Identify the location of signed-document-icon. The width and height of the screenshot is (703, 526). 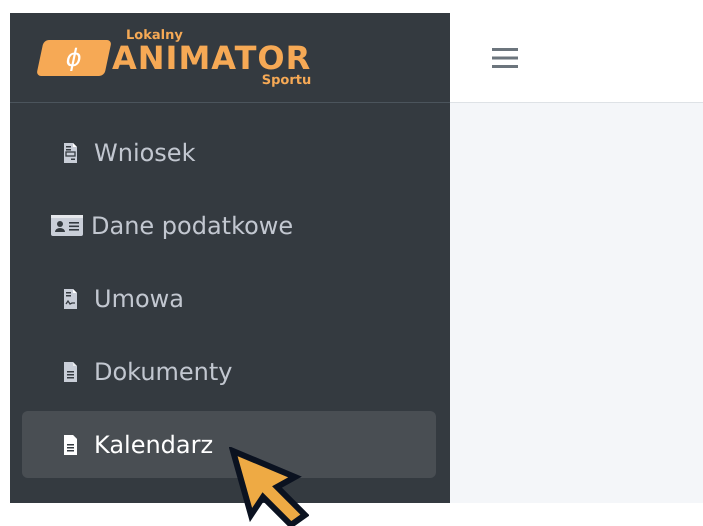
(70, 298).